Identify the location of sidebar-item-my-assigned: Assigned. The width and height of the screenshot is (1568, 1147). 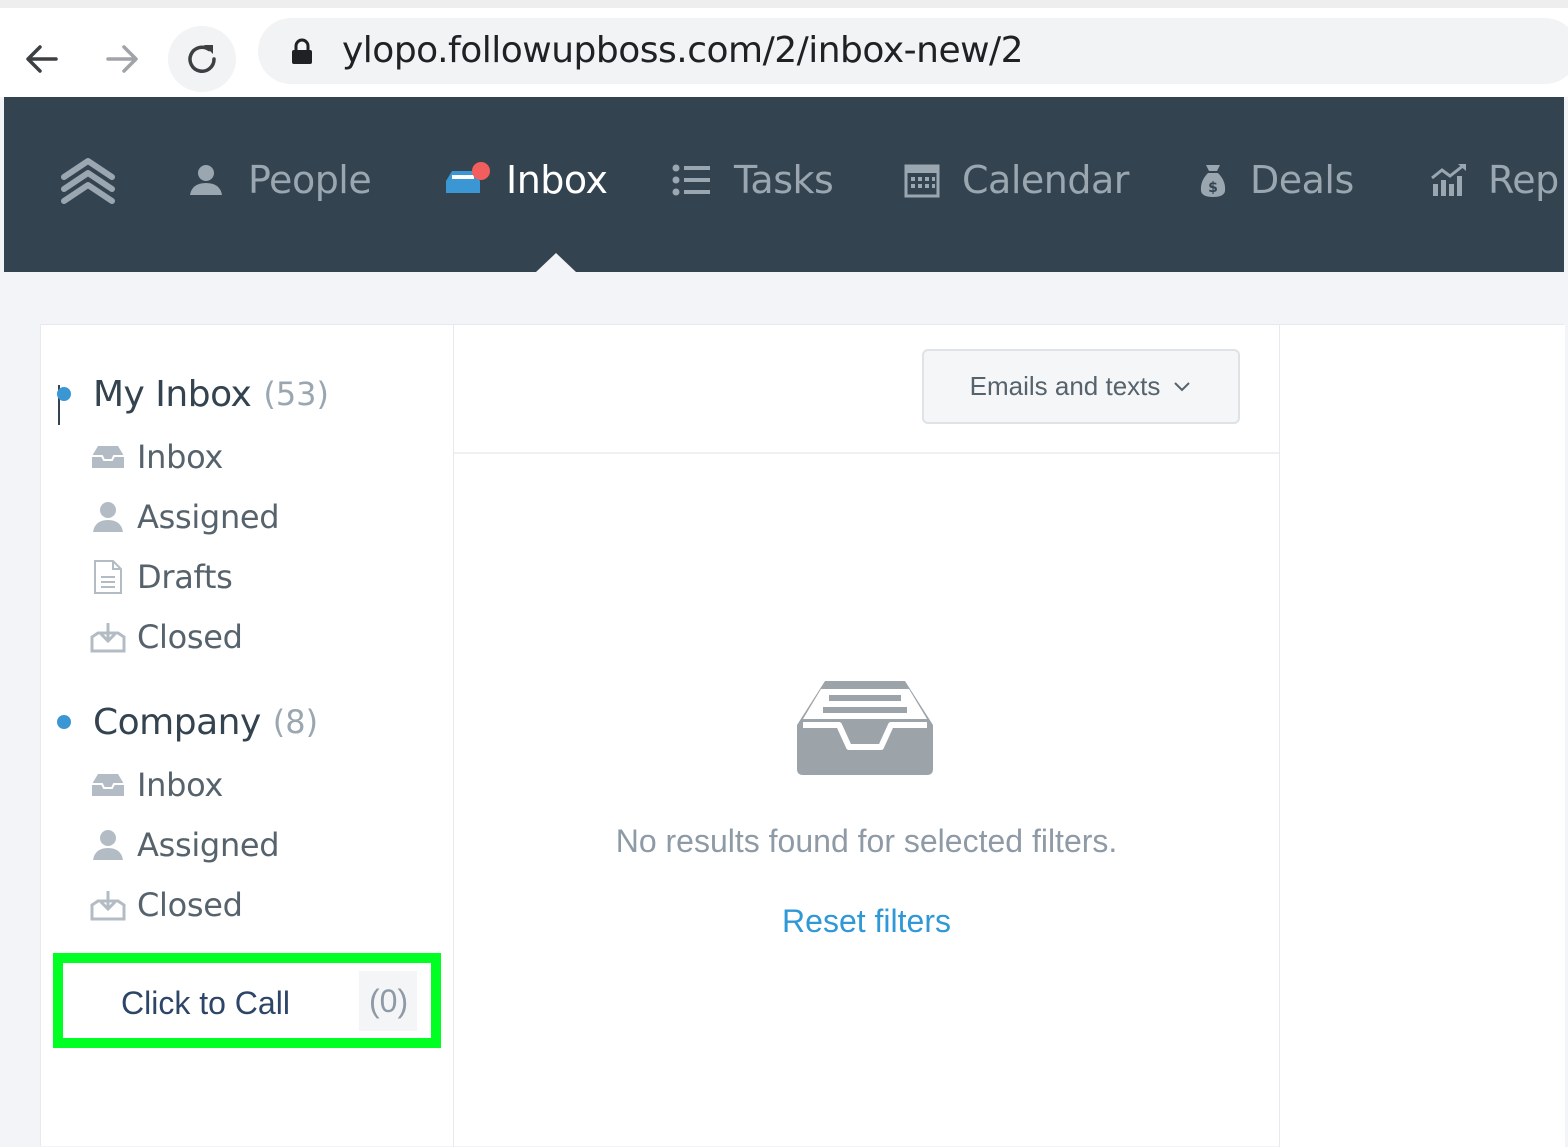
(184, 517).